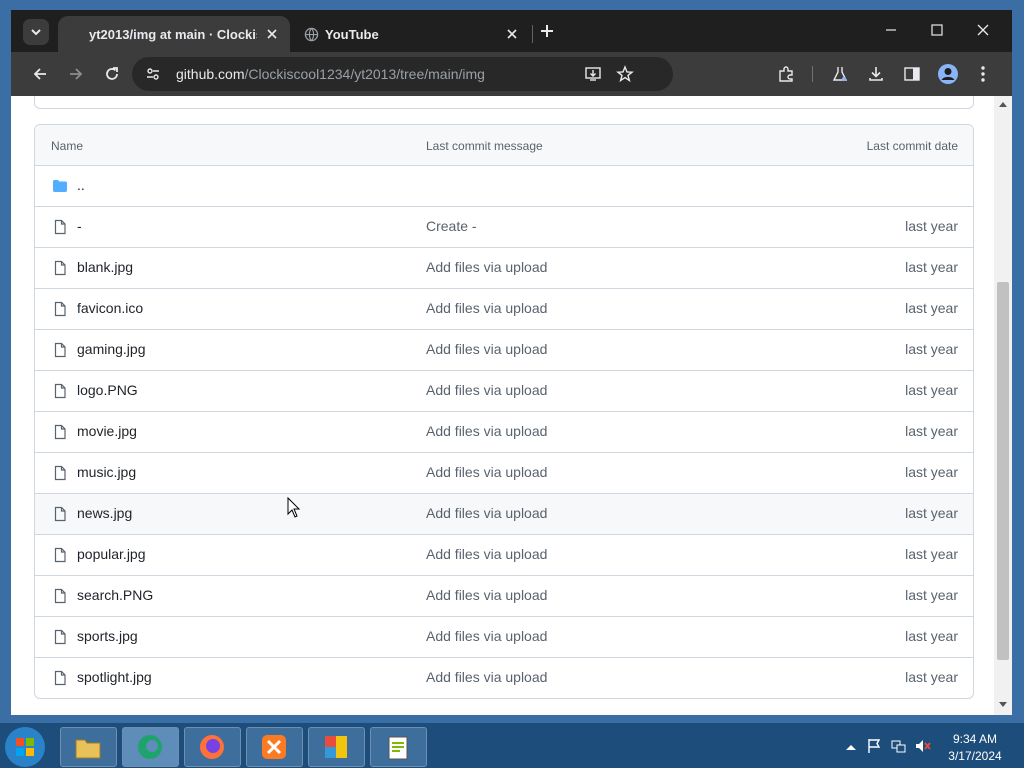 The width and height of the screenshot is (1024, 768). I want to click on new-tab-icon, so click(547, 31).